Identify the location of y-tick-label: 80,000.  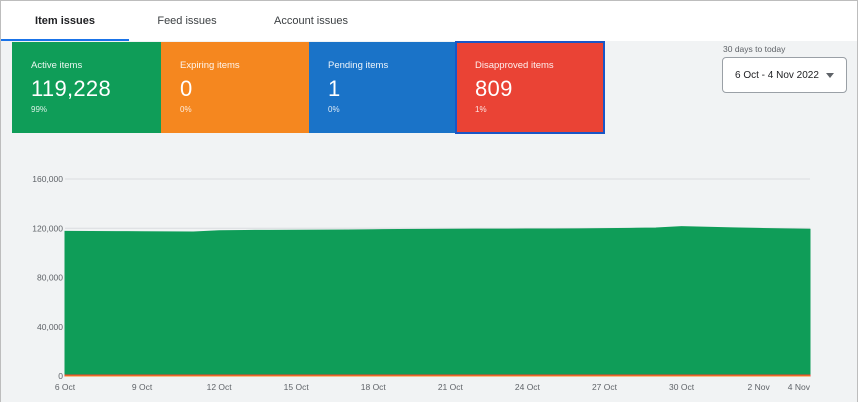
(50, 278).